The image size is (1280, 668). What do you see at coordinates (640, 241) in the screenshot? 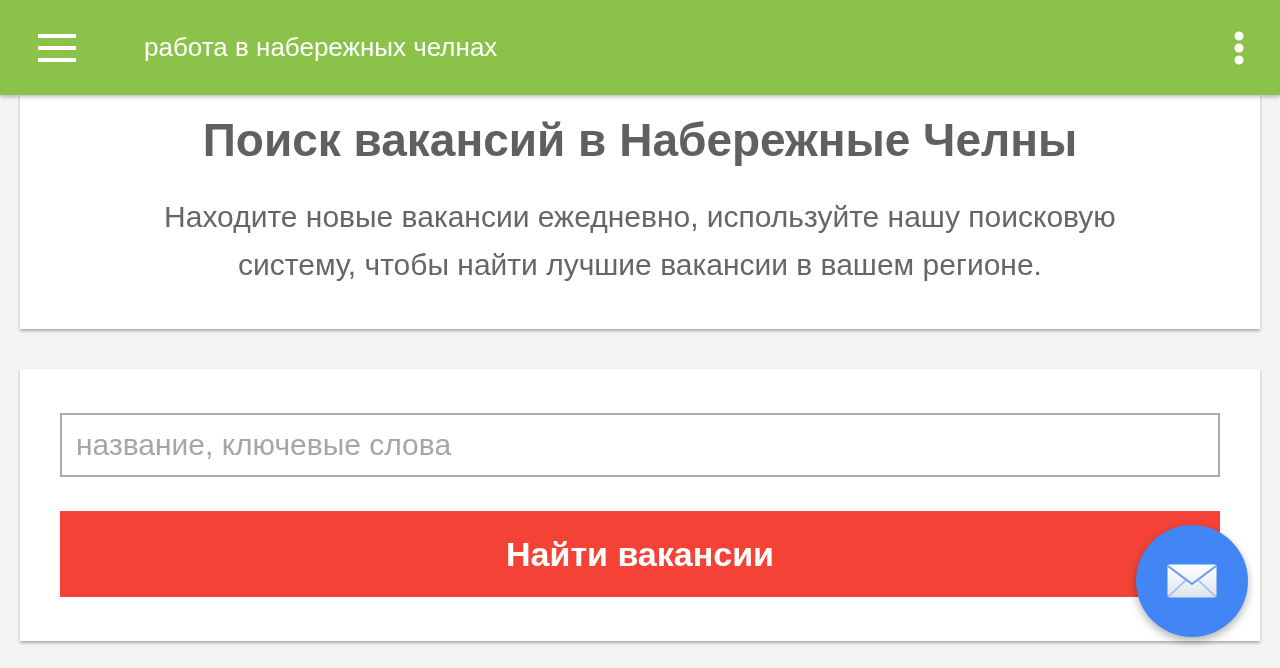
I see `intro-text: Находите новые вакансии ежедневно, используйте нашу поисковую систему, чтобы найти лучшие вакансии в вашем регионе.` at bounding box center [640, 241].